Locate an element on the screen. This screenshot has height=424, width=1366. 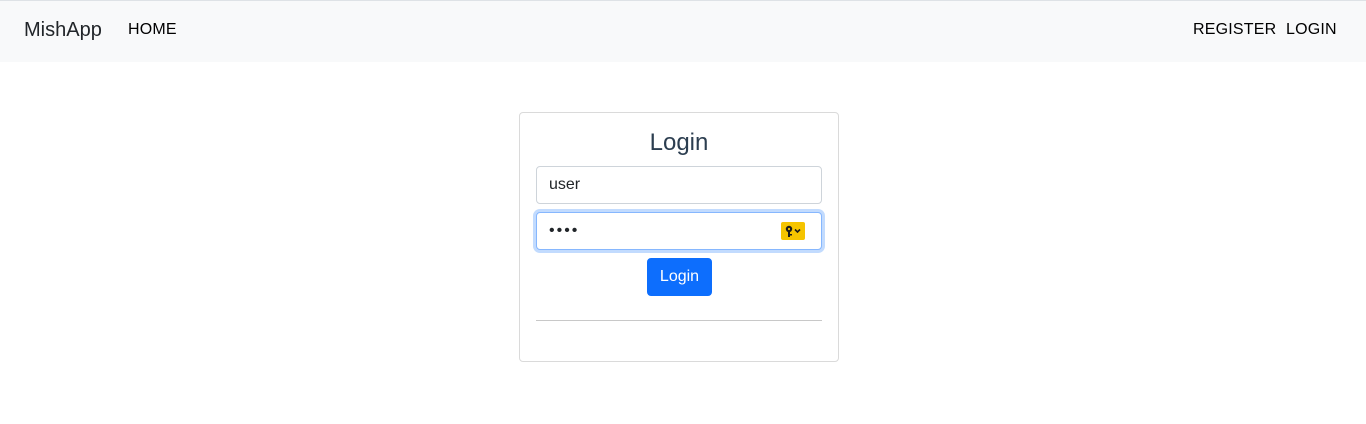
password-input is located at coordinates (679, 231).